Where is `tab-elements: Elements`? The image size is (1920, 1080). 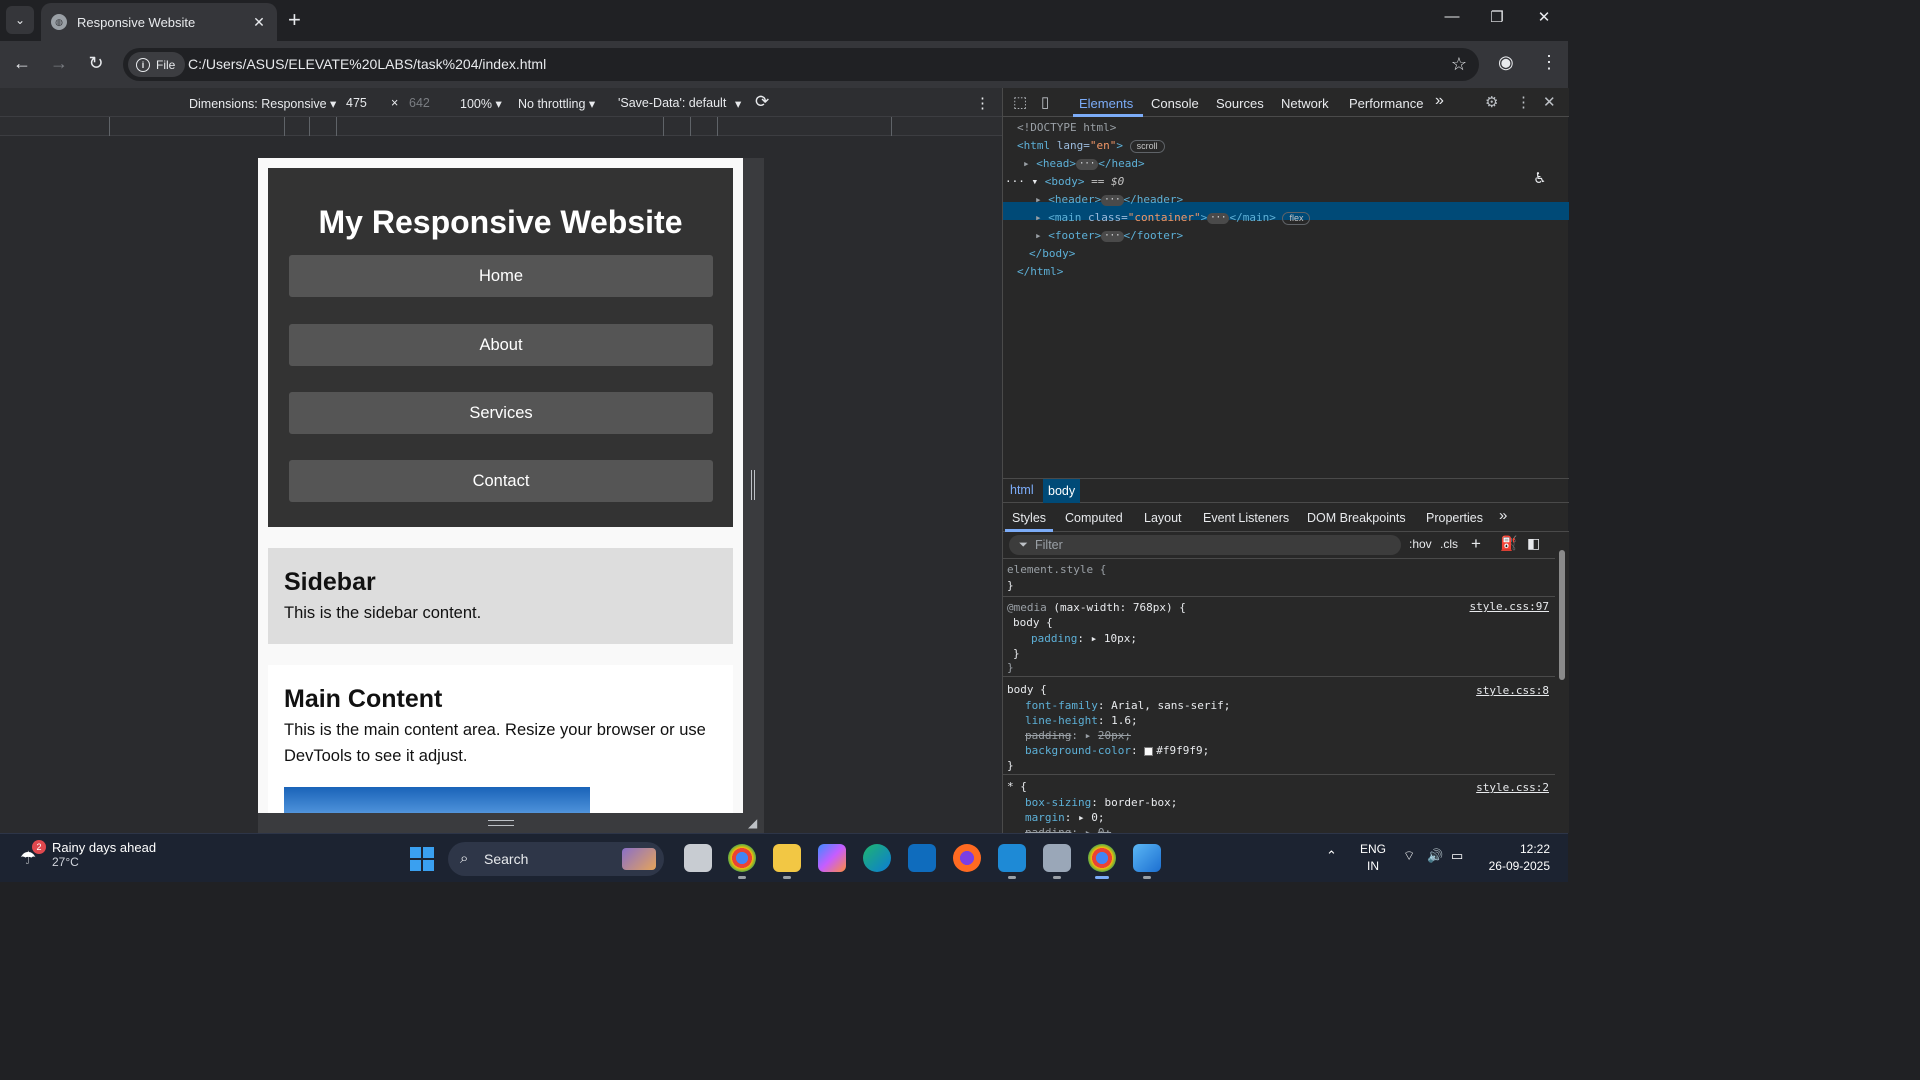
tab-elements: Elements is located at coordinates (1106, 103).